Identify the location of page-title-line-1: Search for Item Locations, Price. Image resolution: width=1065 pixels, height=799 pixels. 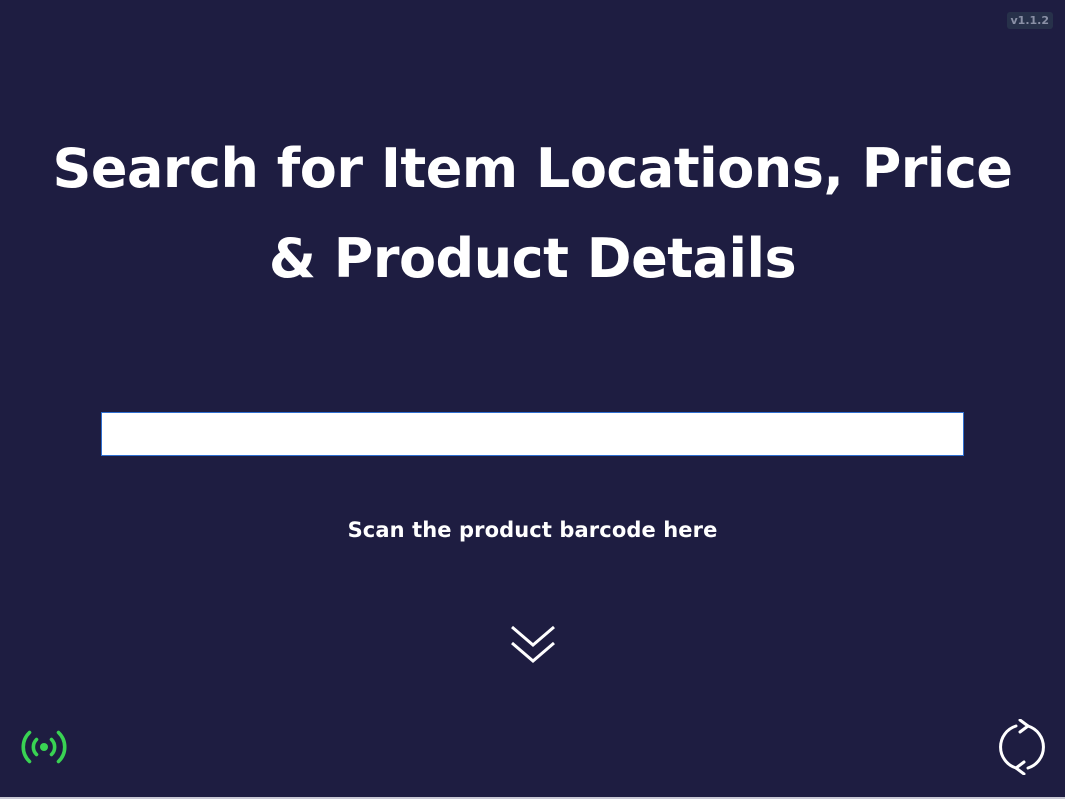
(532, 168).